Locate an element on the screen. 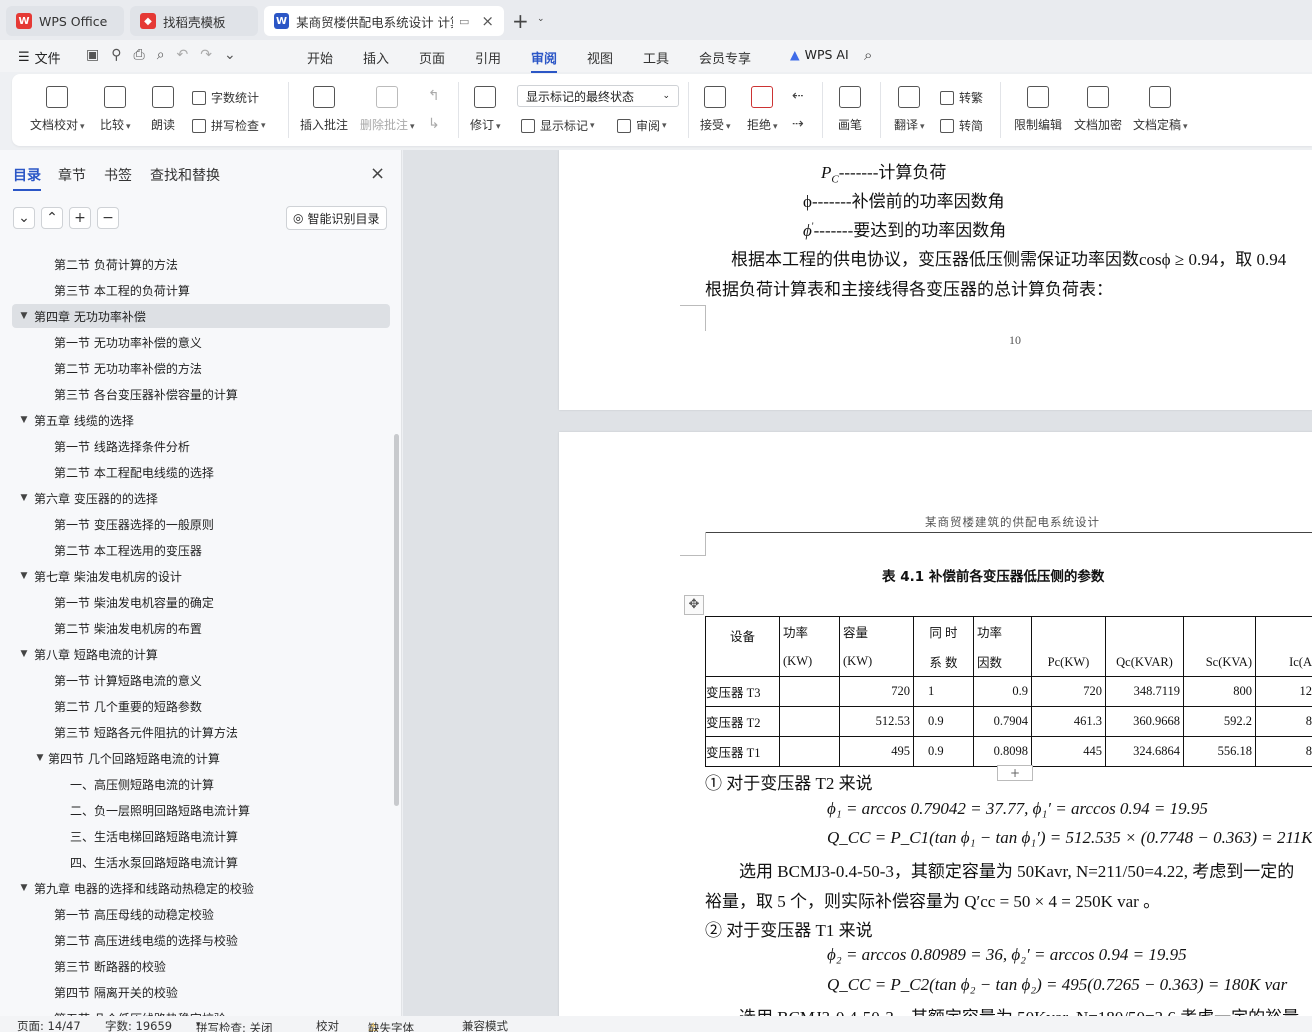  toc-item: ▼ 第四节 几个回路短路电流的计算 is located at coordinates (126, 758).